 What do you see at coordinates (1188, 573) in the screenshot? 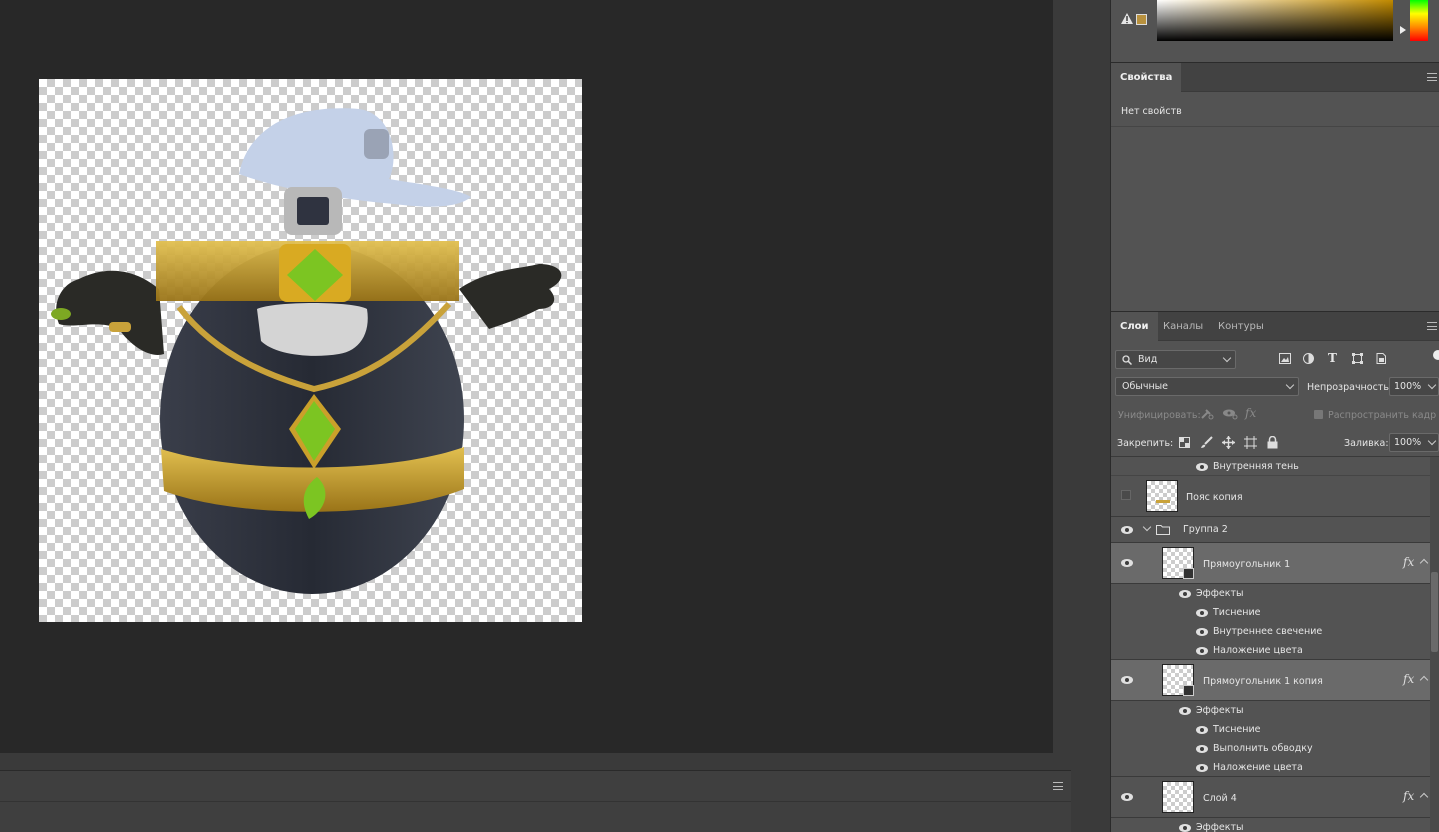
I see `shape-badge-icon` at bounding box center [1188, 573].